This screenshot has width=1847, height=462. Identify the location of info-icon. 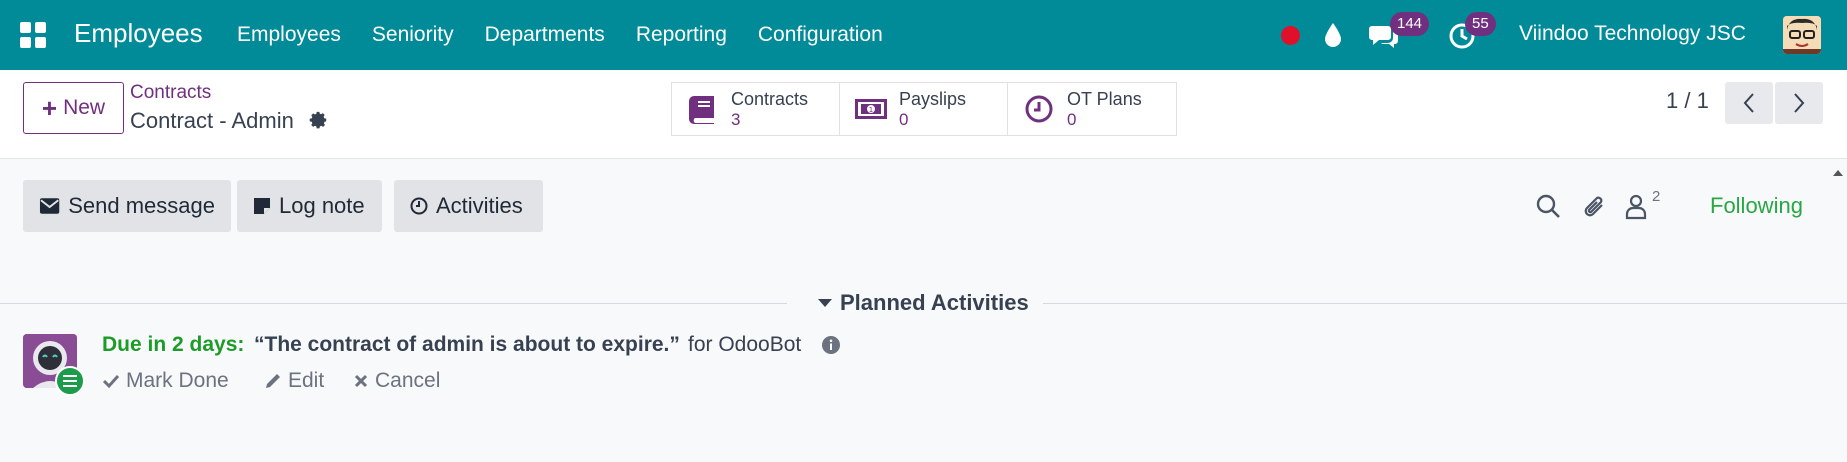
(831, 345).